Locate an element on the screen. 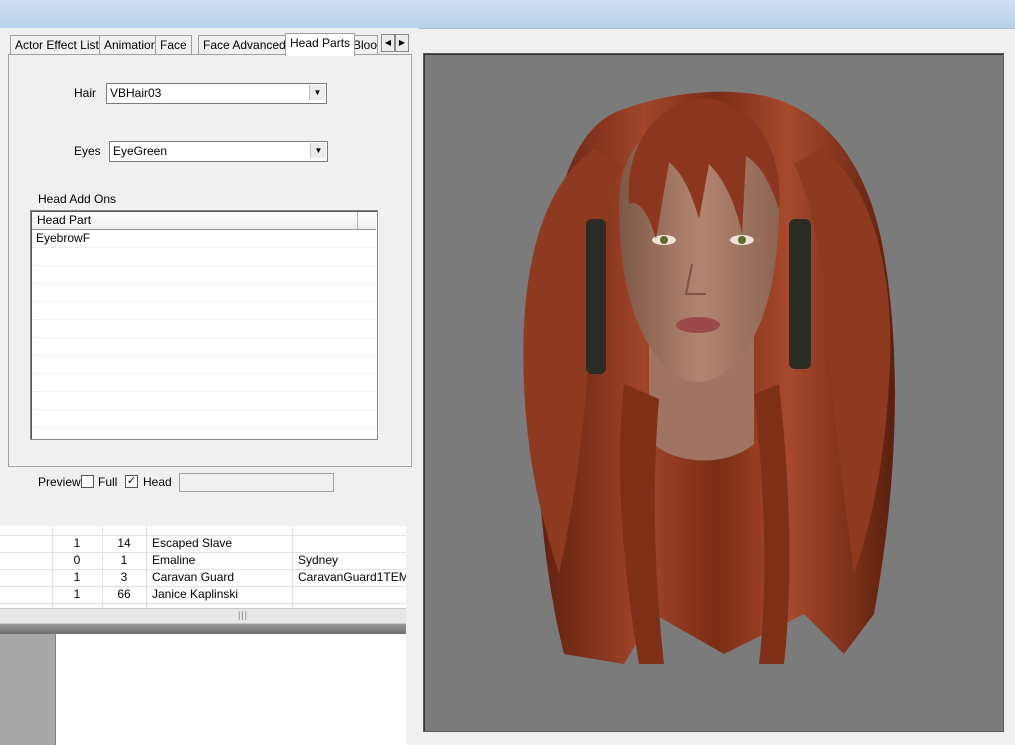 Image resolution: width=1015 pixels, height=745 pixels. tab-head-parts: Head Parts is located at coordinates (320, 44).